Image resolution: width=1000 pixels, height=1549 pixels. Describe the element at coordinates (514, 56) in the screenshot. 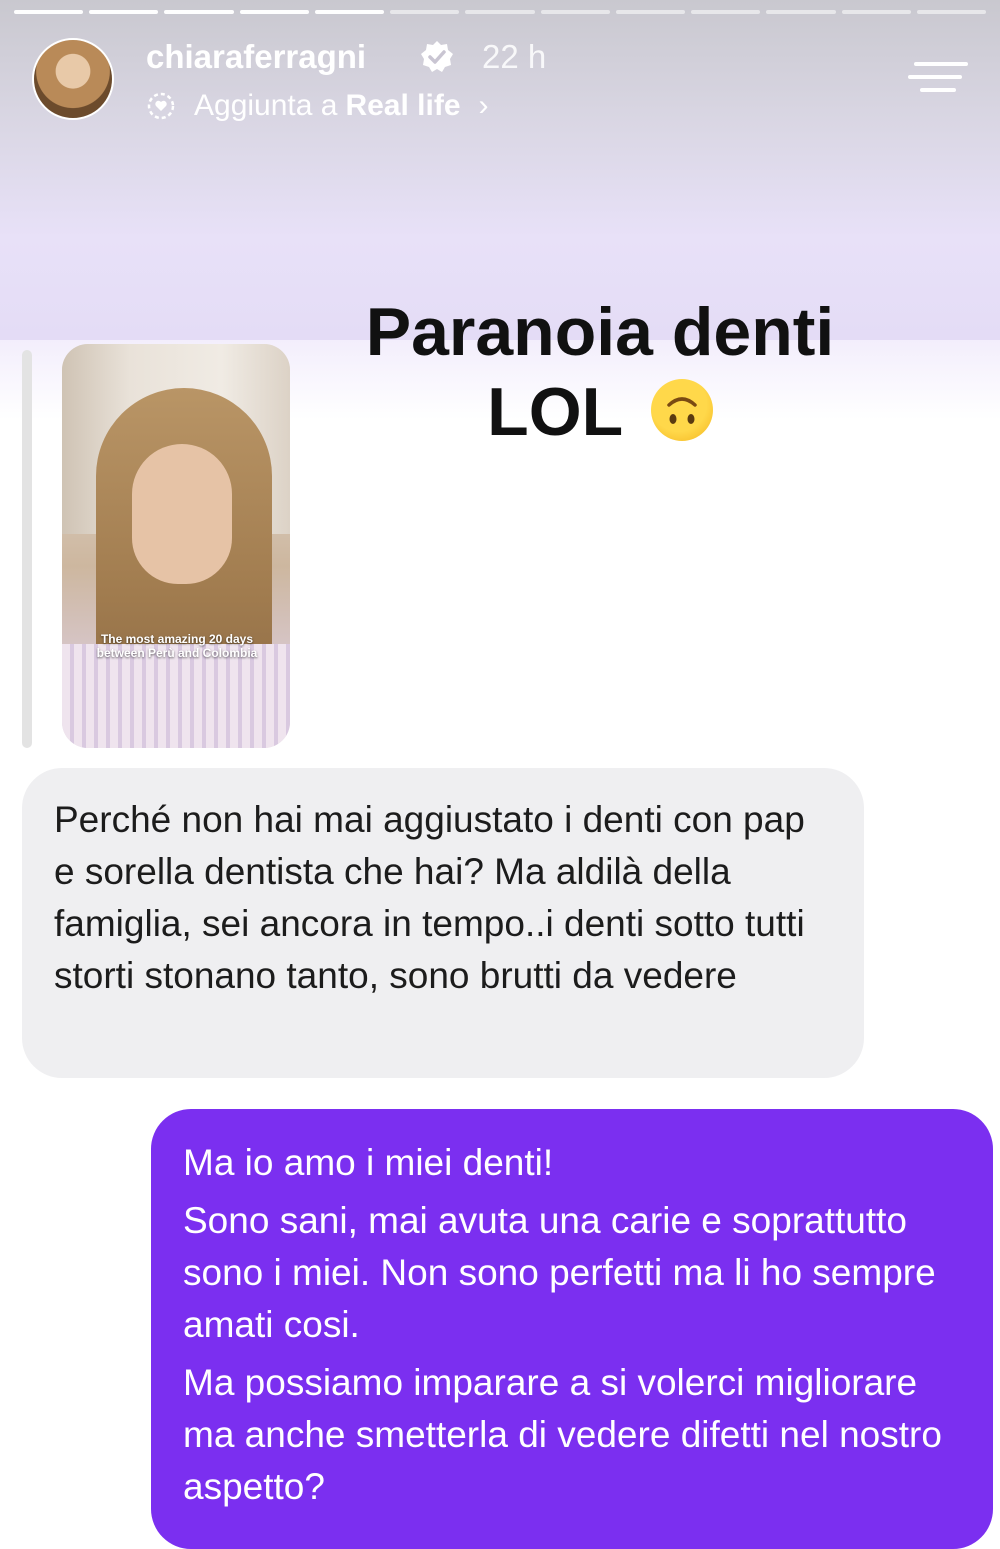

I see `post-time: 22 h` at that location.